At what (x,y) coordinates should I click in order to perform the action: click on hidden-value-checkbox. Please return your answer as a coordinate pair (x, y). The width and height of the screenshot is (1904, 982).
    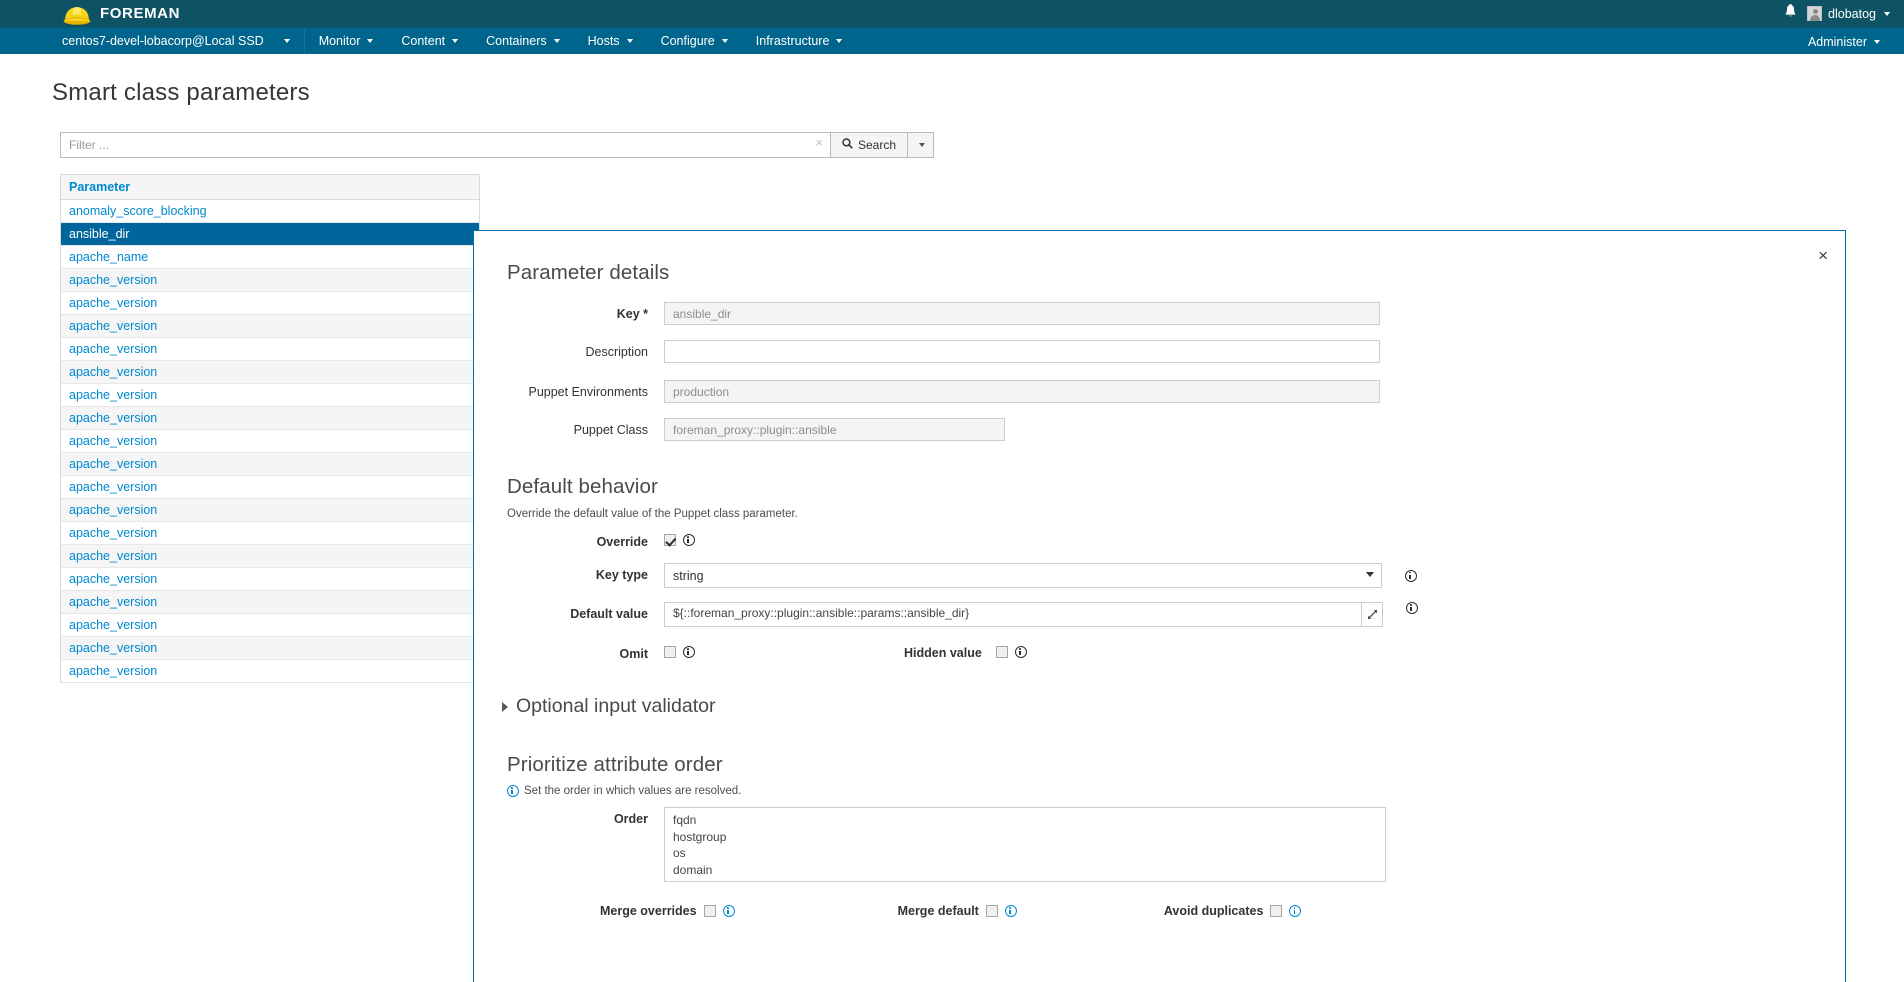
    Looking at the image, I should click on (1001, 652).